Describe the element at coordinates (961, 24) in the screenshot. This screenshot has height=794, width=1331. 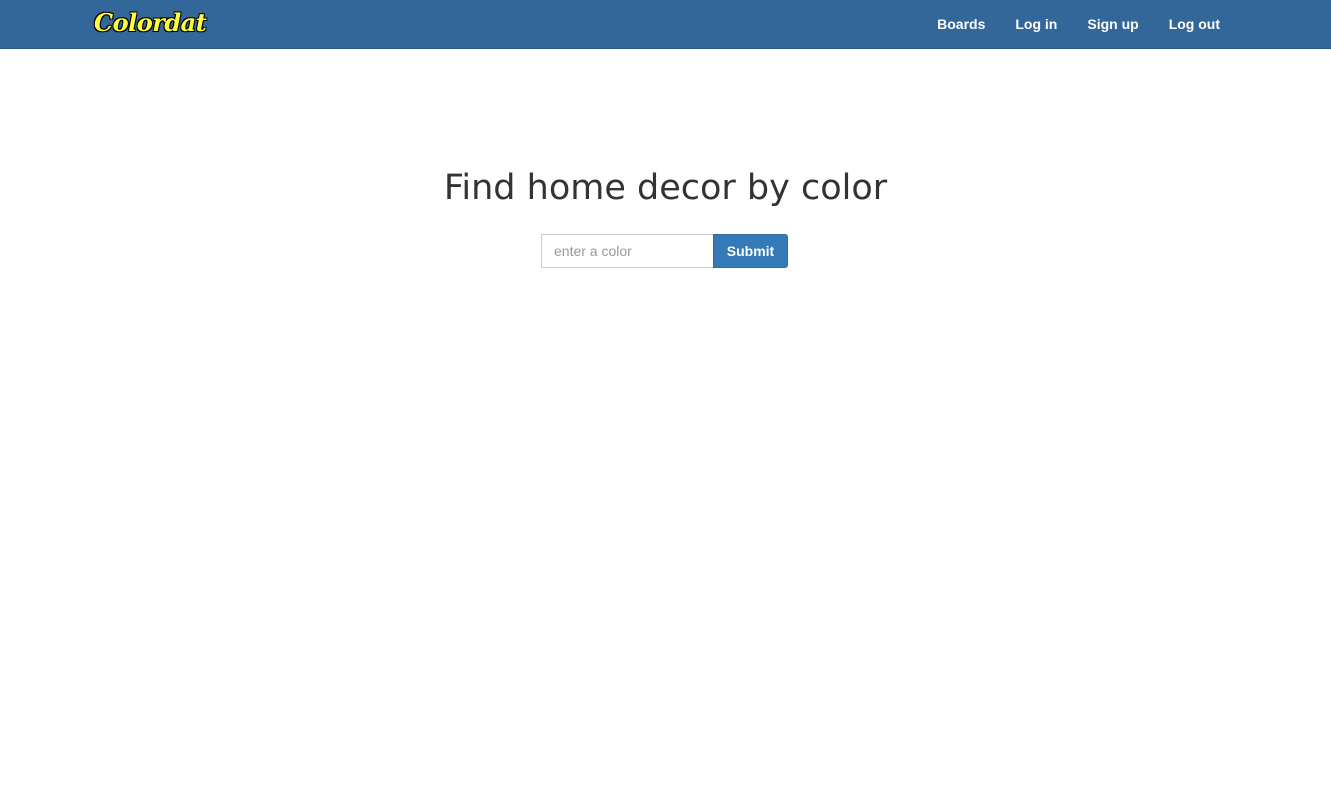
I see `nav-link-boards: Boards` at that location.